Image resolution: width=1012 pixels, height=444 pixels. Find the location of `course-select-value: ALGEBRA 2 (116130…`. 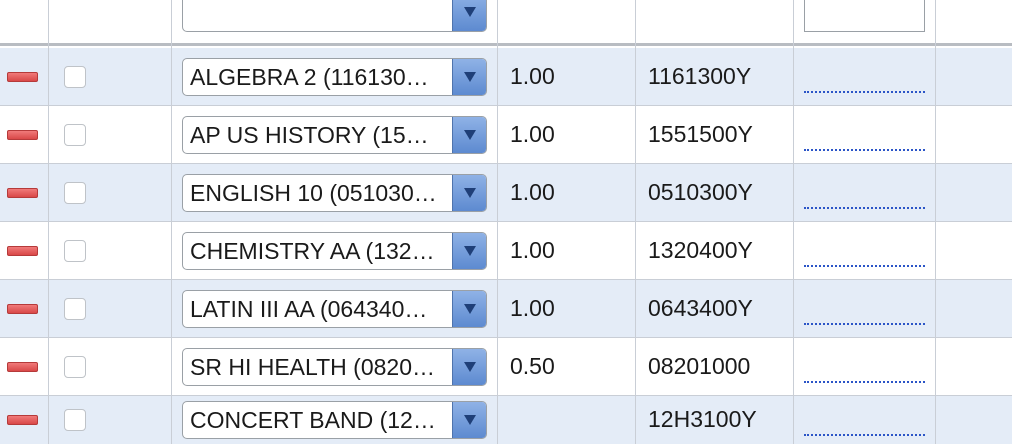

course-select-value: ALGEBRA 2 (116130… is located at coordinates (309, 76).